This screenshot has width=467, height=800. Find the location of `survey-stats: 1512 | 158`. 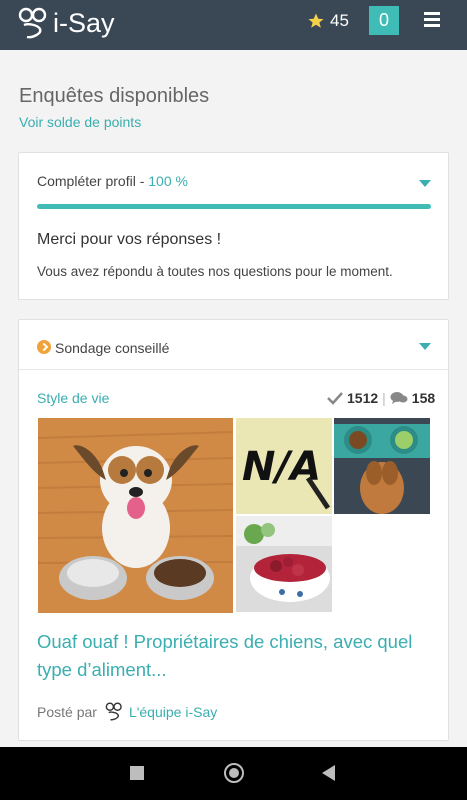

survey-stats: 1512 | 158 is located at coordinates (381, 398).